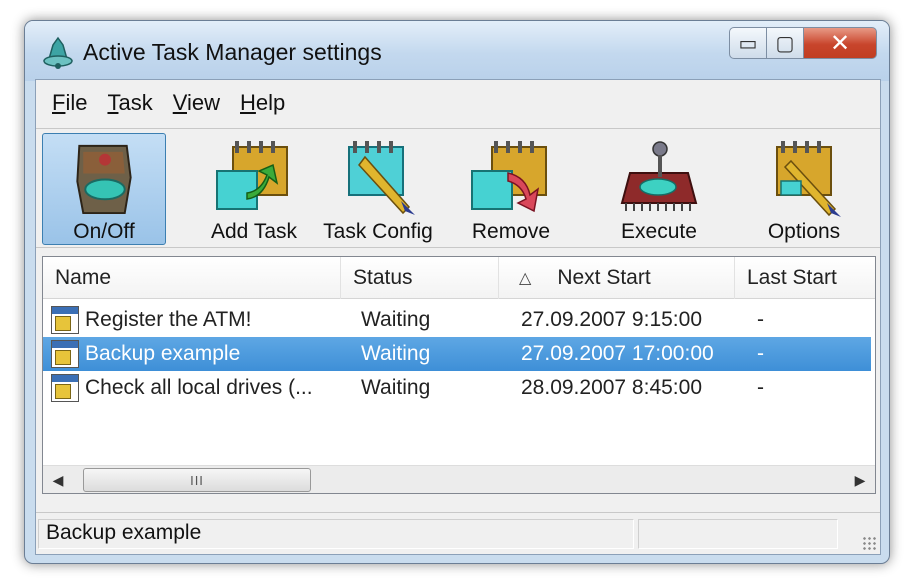  I want to click on status-pane-secondary, so click(738, 534).